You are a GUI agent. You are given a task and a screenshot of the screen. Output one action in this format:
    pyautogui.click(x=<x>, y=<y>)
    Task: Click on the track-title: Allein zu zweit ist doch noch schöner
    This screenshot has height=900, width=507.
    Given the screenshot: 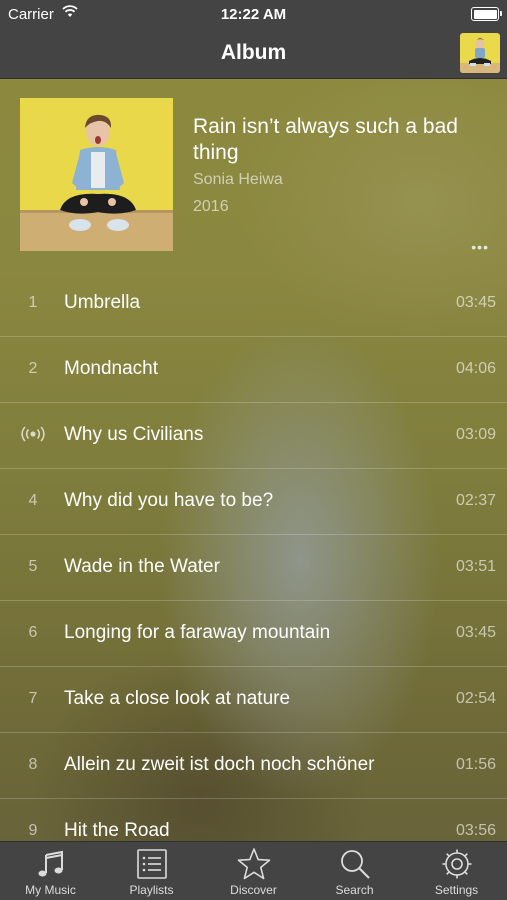 What is the action you would take?
    pyautogui.click(x=219, y=764)
    